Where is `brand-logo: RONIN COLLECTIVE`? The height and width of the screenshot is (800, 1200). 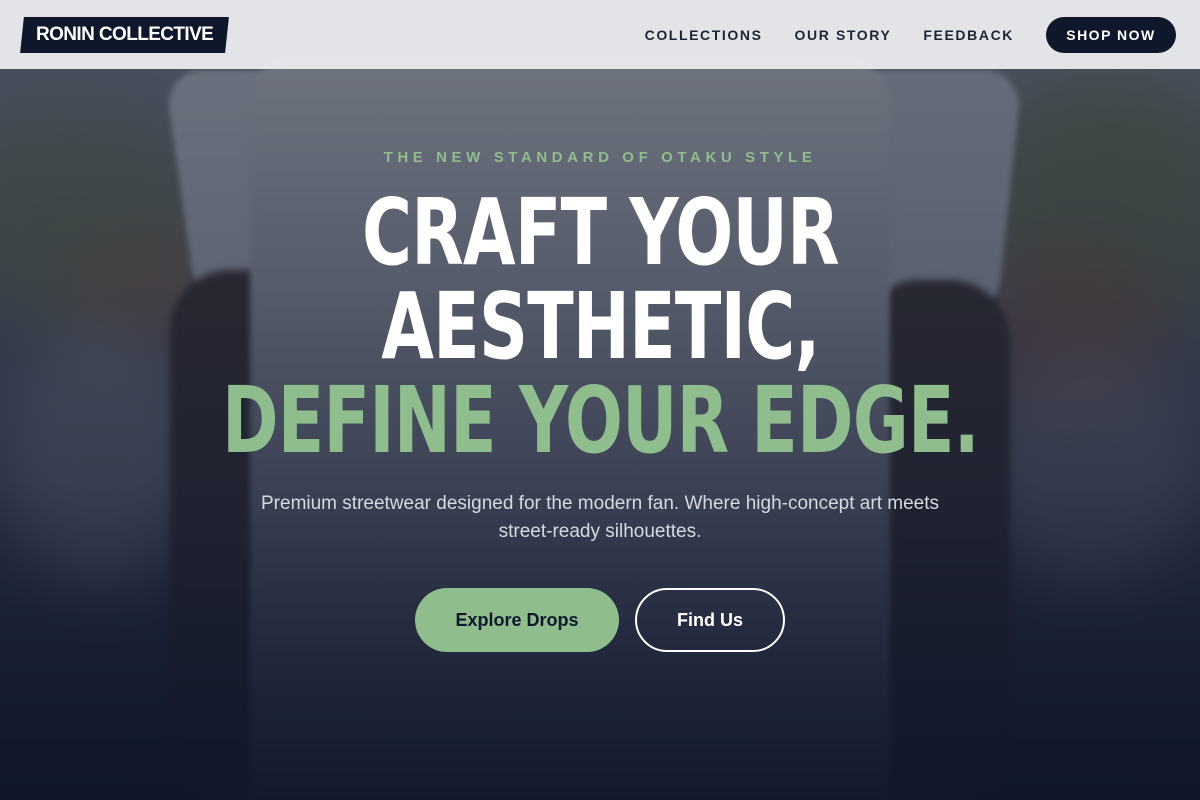
brand-logo: RONIN COLLECTIVE is located at coordinates (125, 34).